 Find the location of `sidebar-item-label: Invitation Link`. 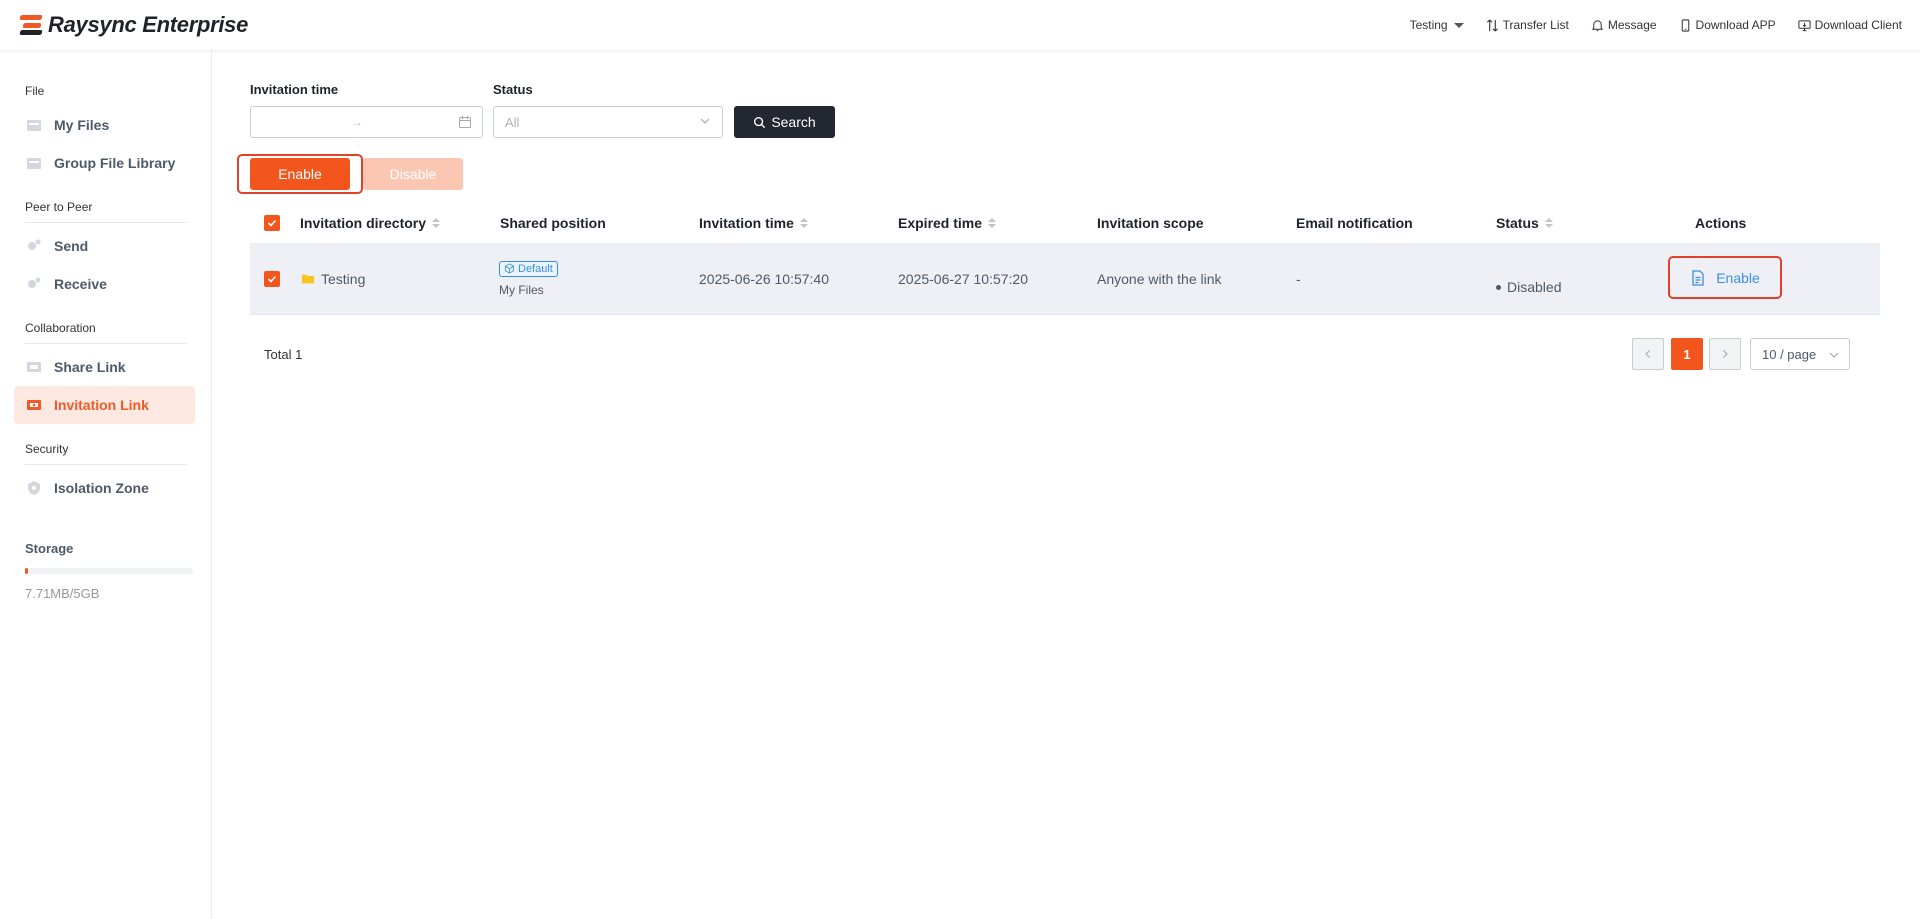

sidebar-item-label: Invitation Link is located at coordinates (101, 405).